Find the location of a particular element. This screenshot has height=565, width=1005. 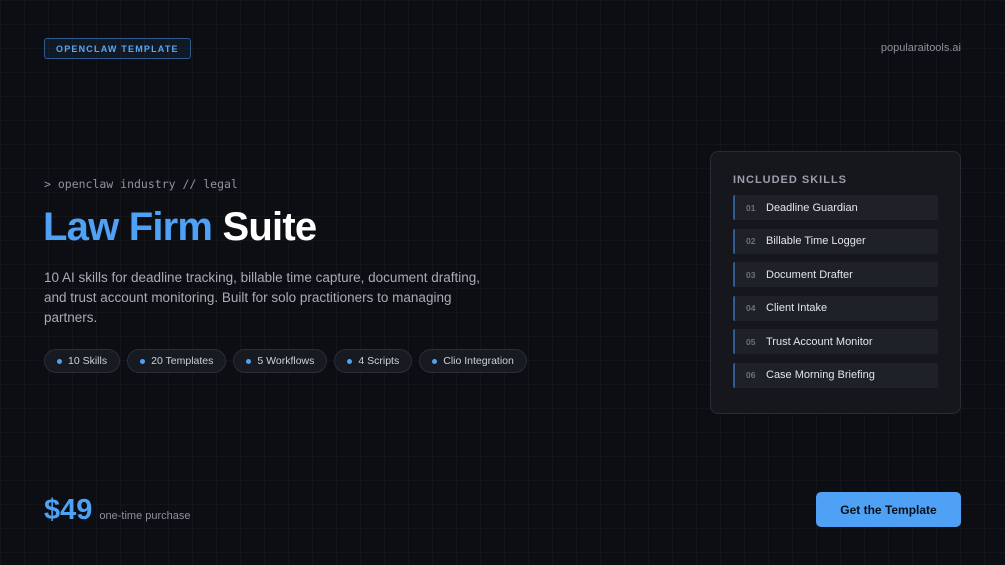

pricing: $49 one-time purchase is located at coordinates (117, 510).